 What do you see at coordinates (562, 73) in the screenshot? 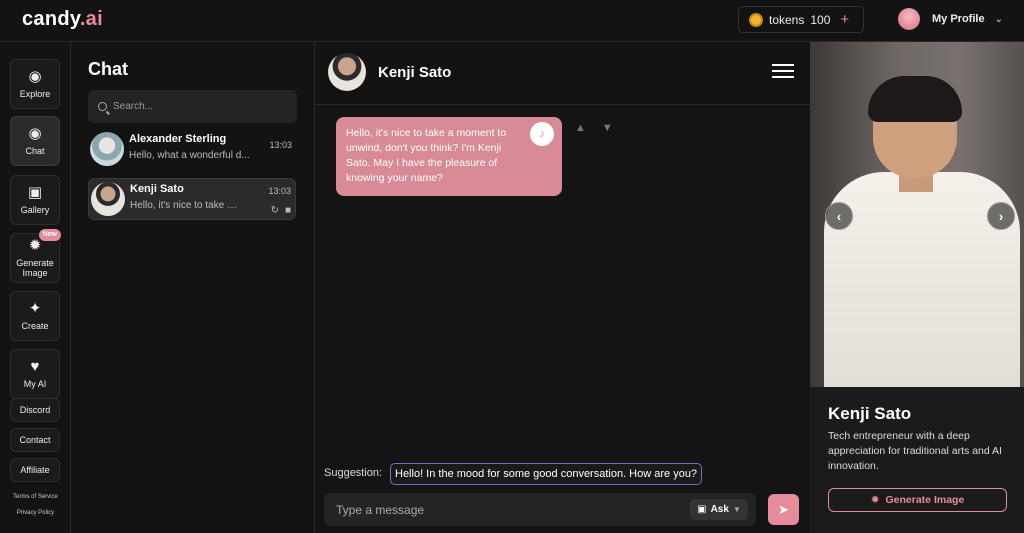
I see `chat-header: Kenji Sato` at bounding box center [562, 73].